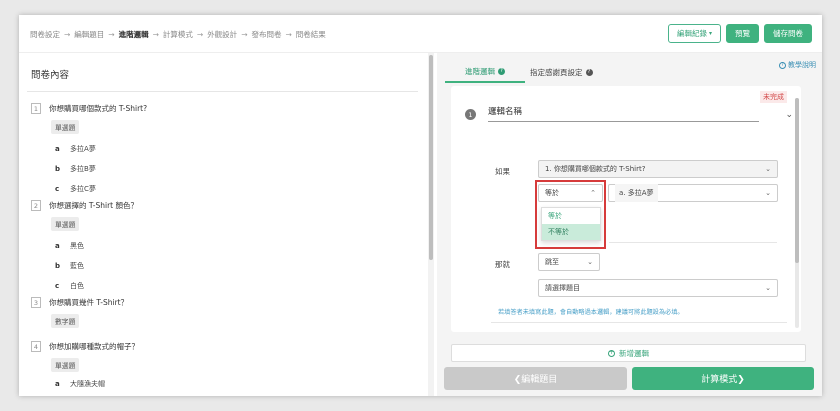 The width and height of the screenshot is (840, 411). I want to click on question-number: 1, so click(36, 108).